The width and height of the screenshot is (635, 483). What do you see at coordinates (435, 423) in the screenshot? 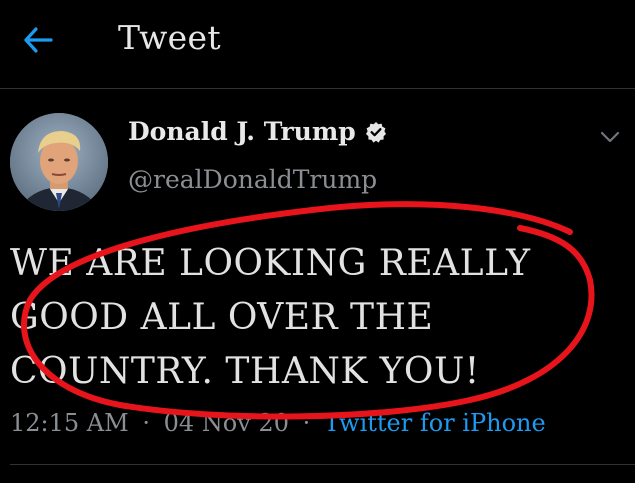
I see `tweet-source-link: Twitter for iPhone` at bounding box center [435, 423].